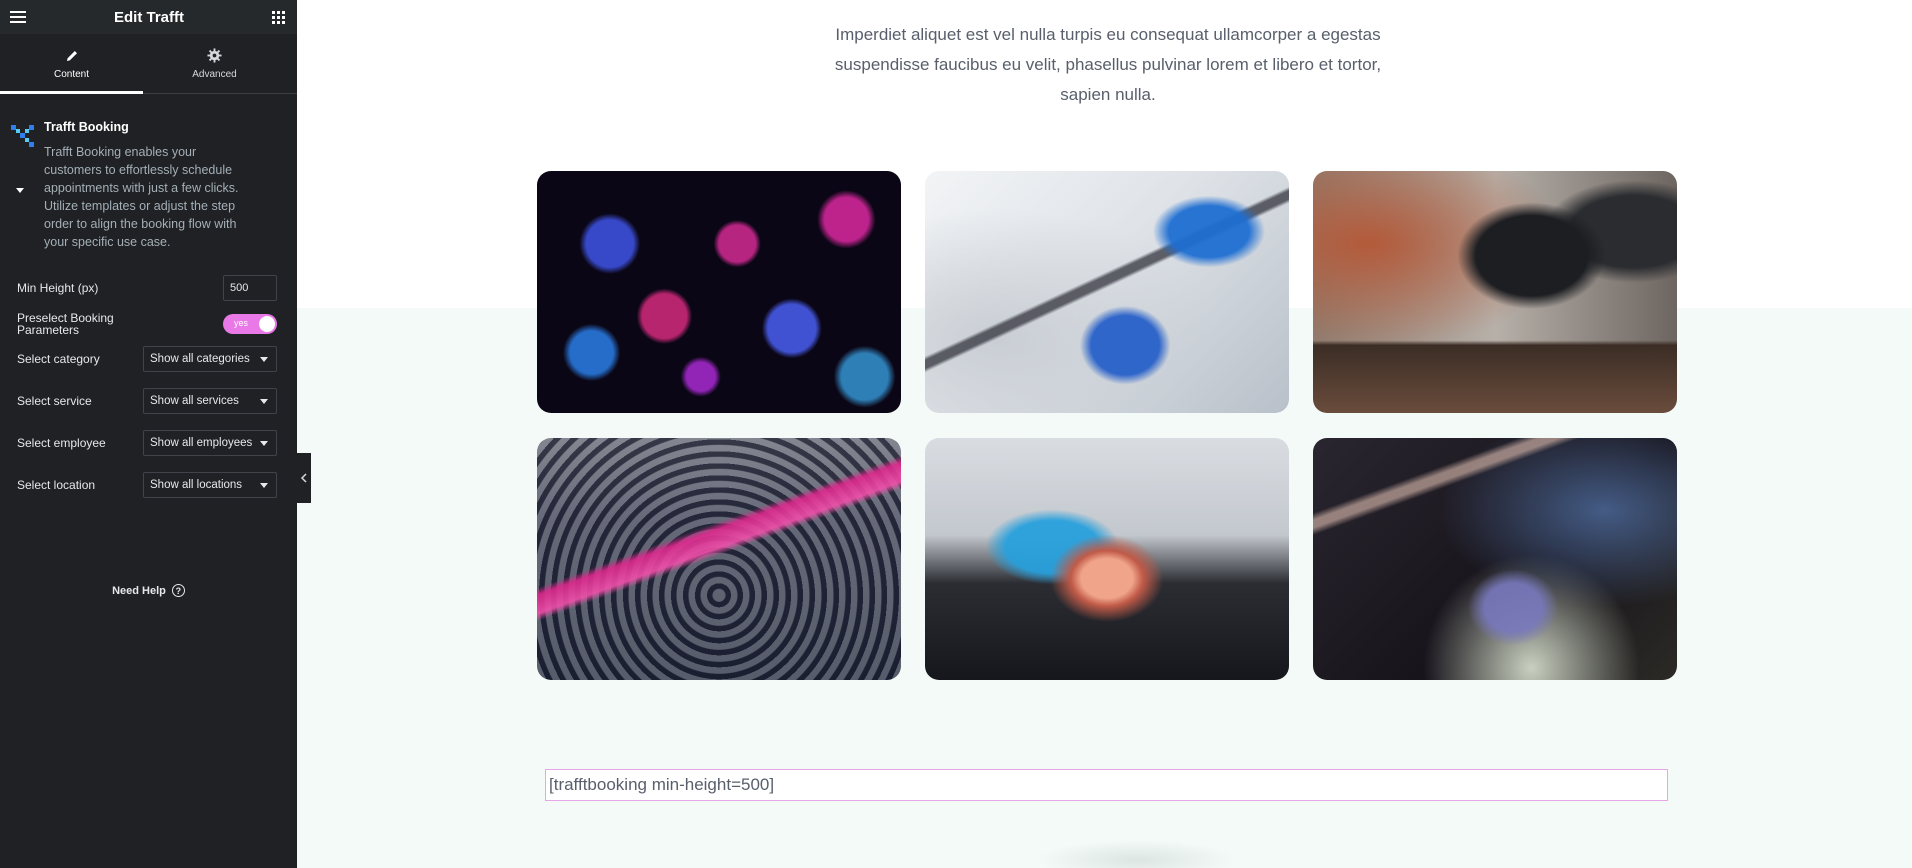 Image resolution: width=1912 pixels, height=868 pixels. I want to click on need-help-link: Need Help ?, so click(148, 590).